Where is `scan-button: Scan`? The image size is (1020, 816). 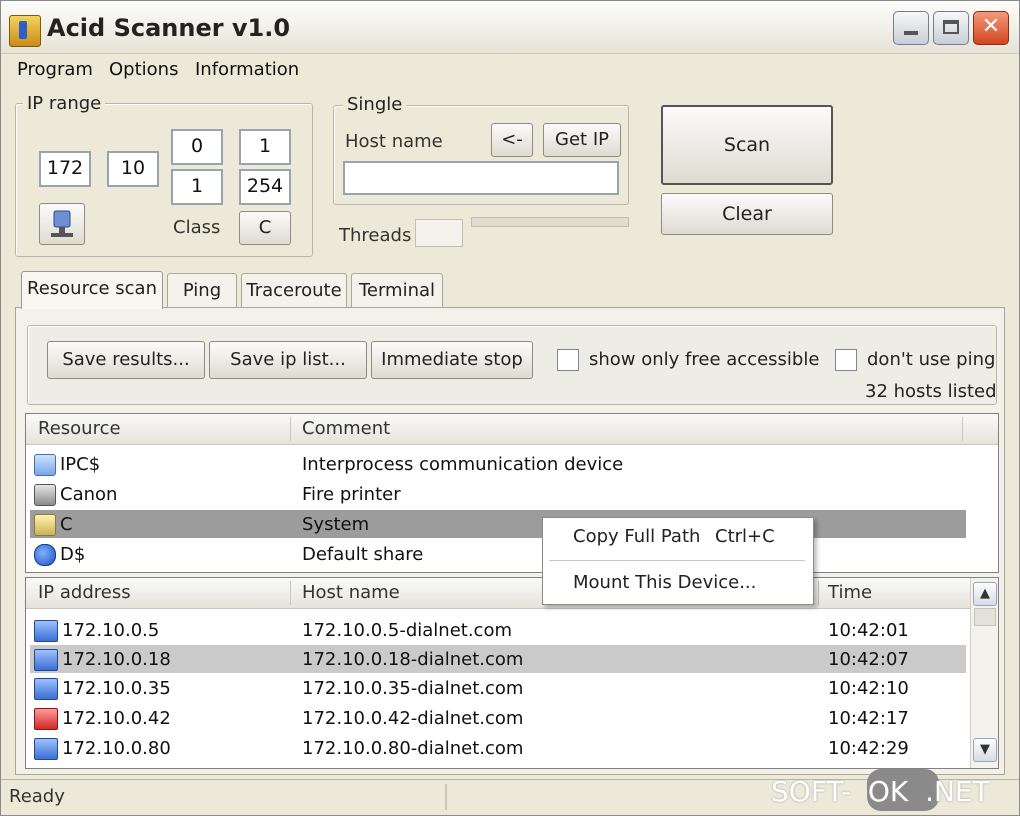
scan-button: Scan is located at coordinates (747, 145).